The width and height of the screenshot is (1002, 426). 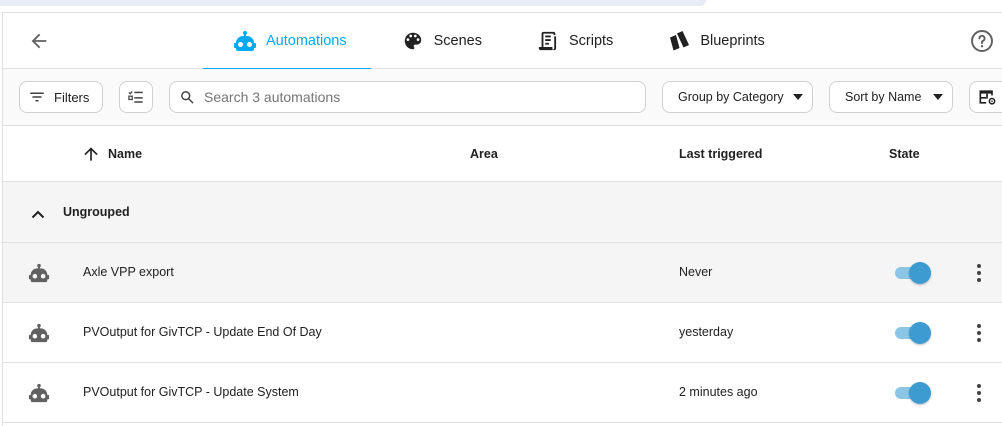 I want to click on sort-by-select: Sort by Name, so click(x=891, y=97).